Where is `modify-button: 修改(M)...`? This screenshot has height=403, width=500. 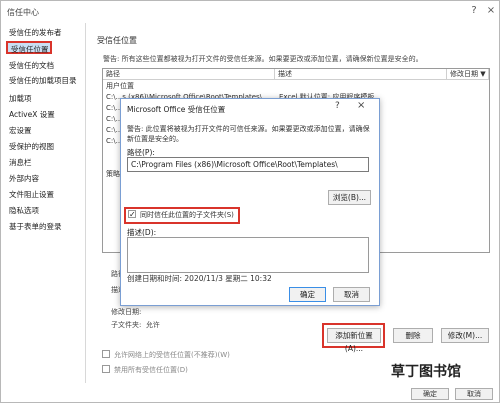 modify-button: 修改(M)... is located at coordinates (465, 335).